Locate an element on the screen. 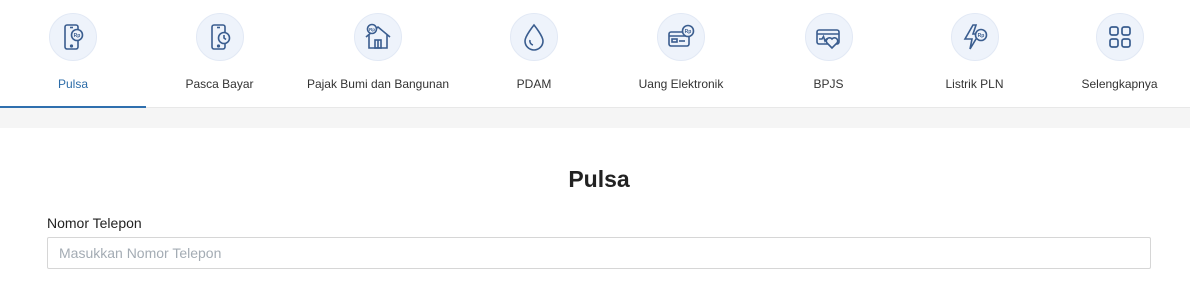  tab-label: PDAM is located at coordinates (534, 84).